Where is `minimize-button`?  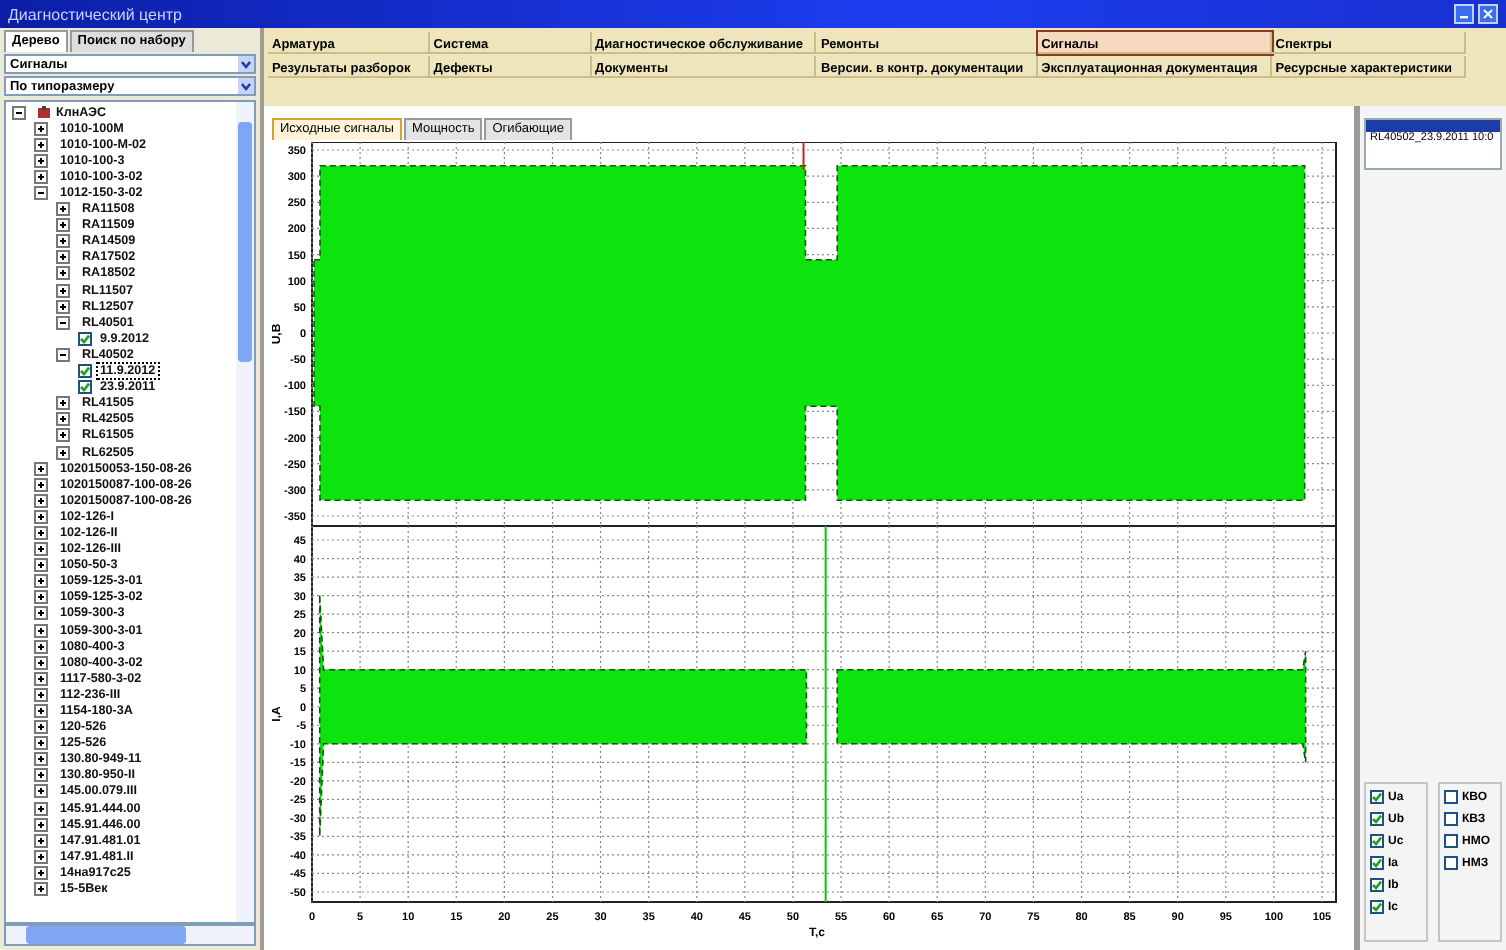 minimize-button is located at coordinates (1464, 14).